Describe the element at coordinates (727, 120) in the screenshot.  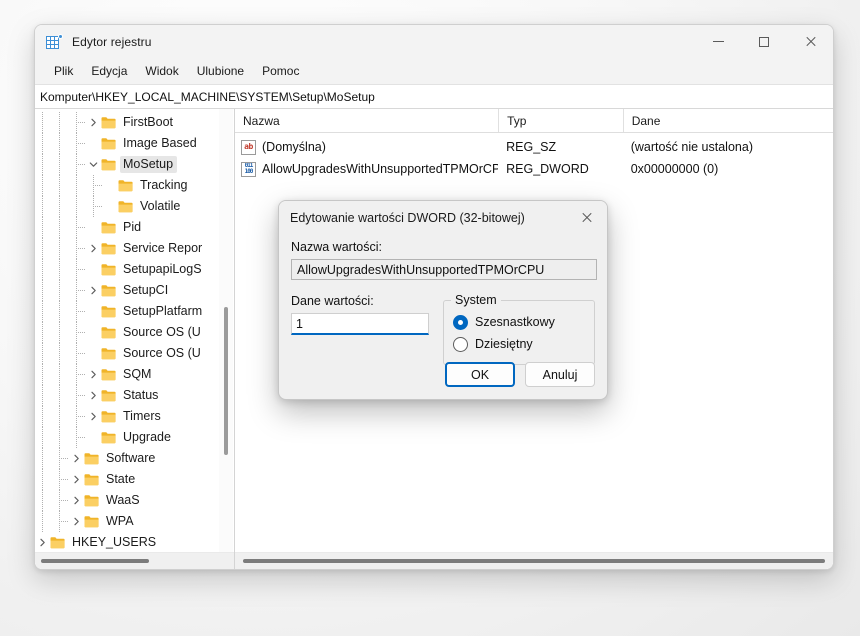
I see `column-header-dane: Dane` at that location.